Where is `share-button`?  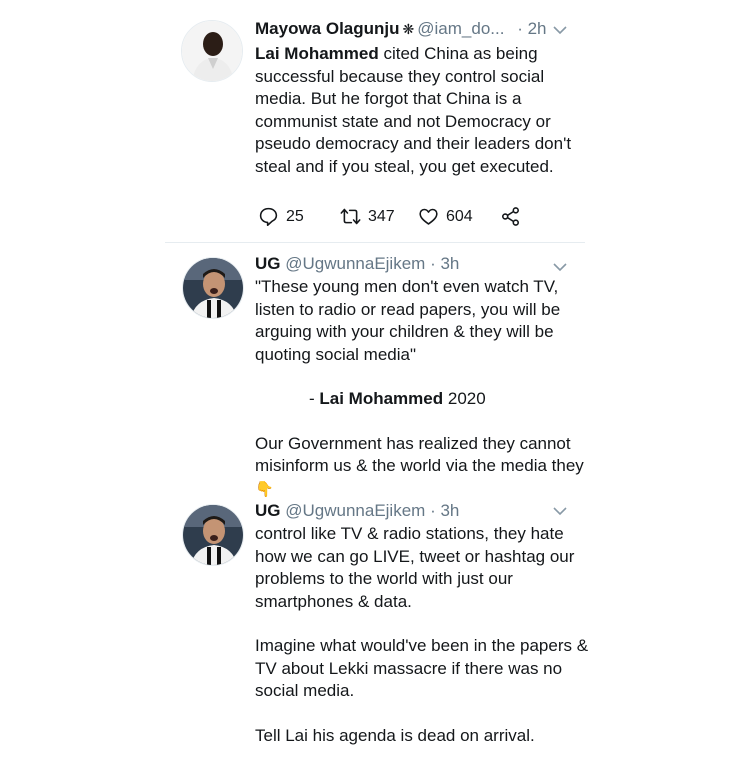 share-button is located at coordinates (510, 216).